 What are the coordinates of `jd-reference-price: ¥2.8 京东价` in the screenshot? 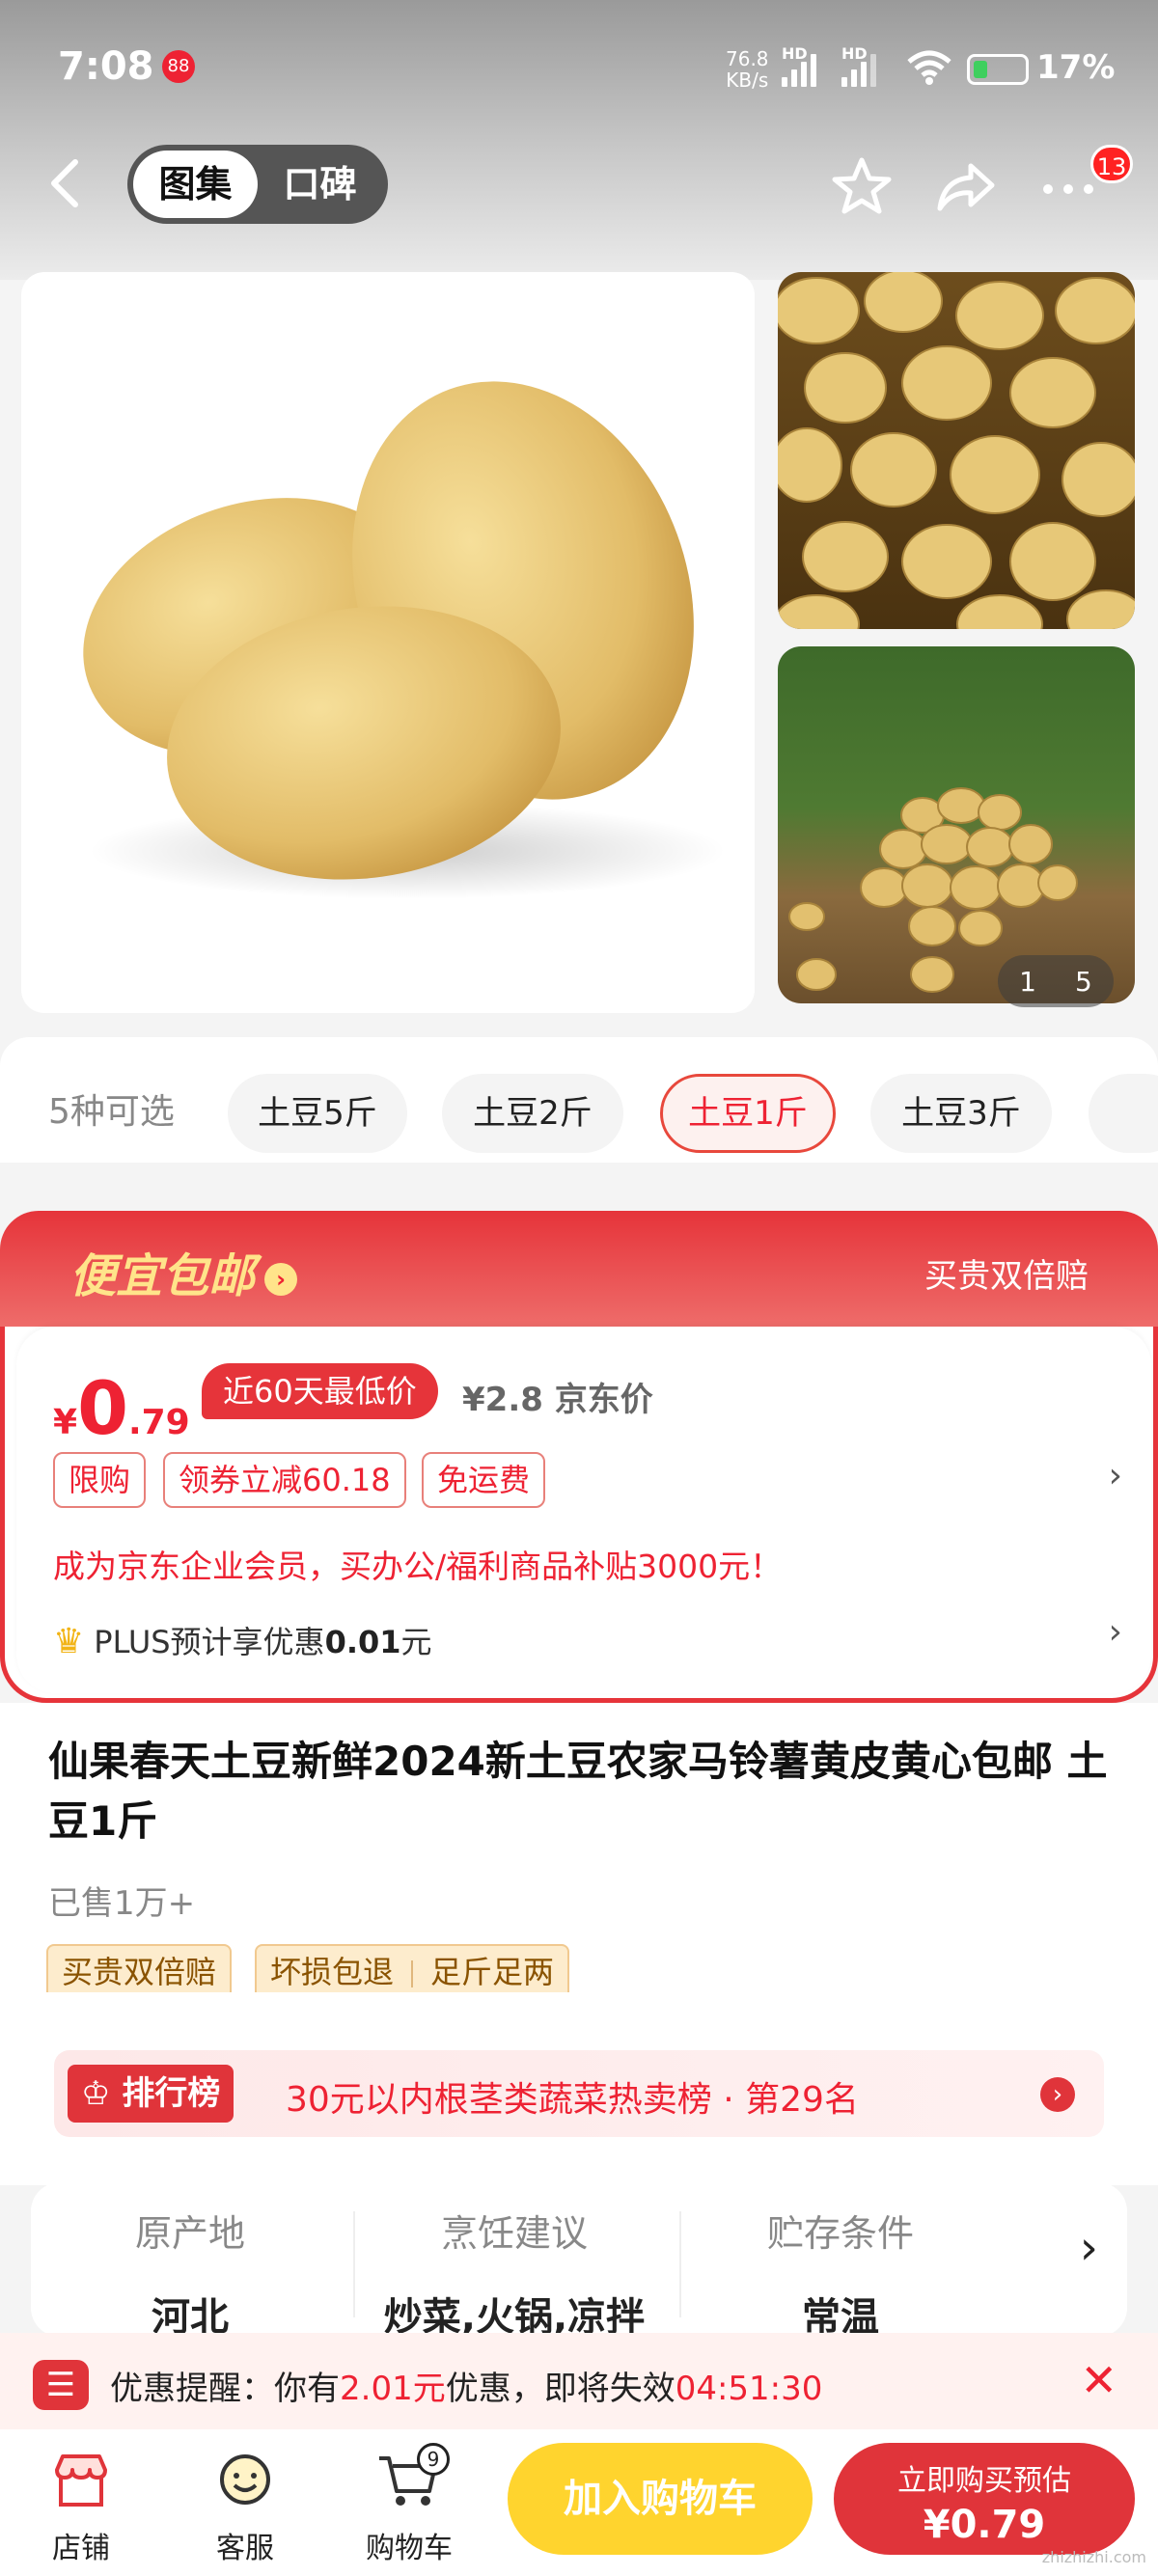 It's located at (557, 1400).